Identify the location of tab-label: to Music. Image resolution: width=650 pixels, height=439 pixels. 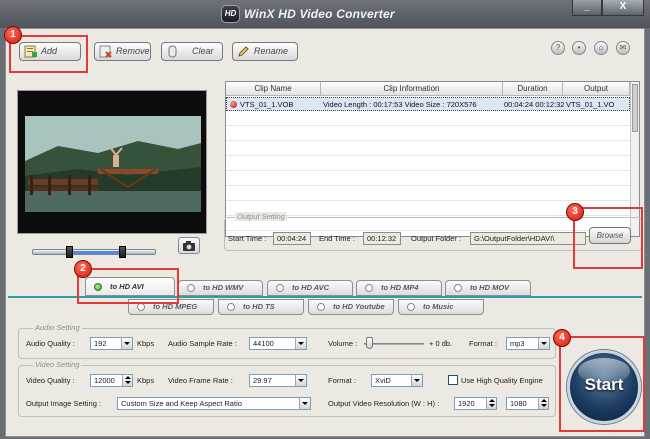
(438, 306).